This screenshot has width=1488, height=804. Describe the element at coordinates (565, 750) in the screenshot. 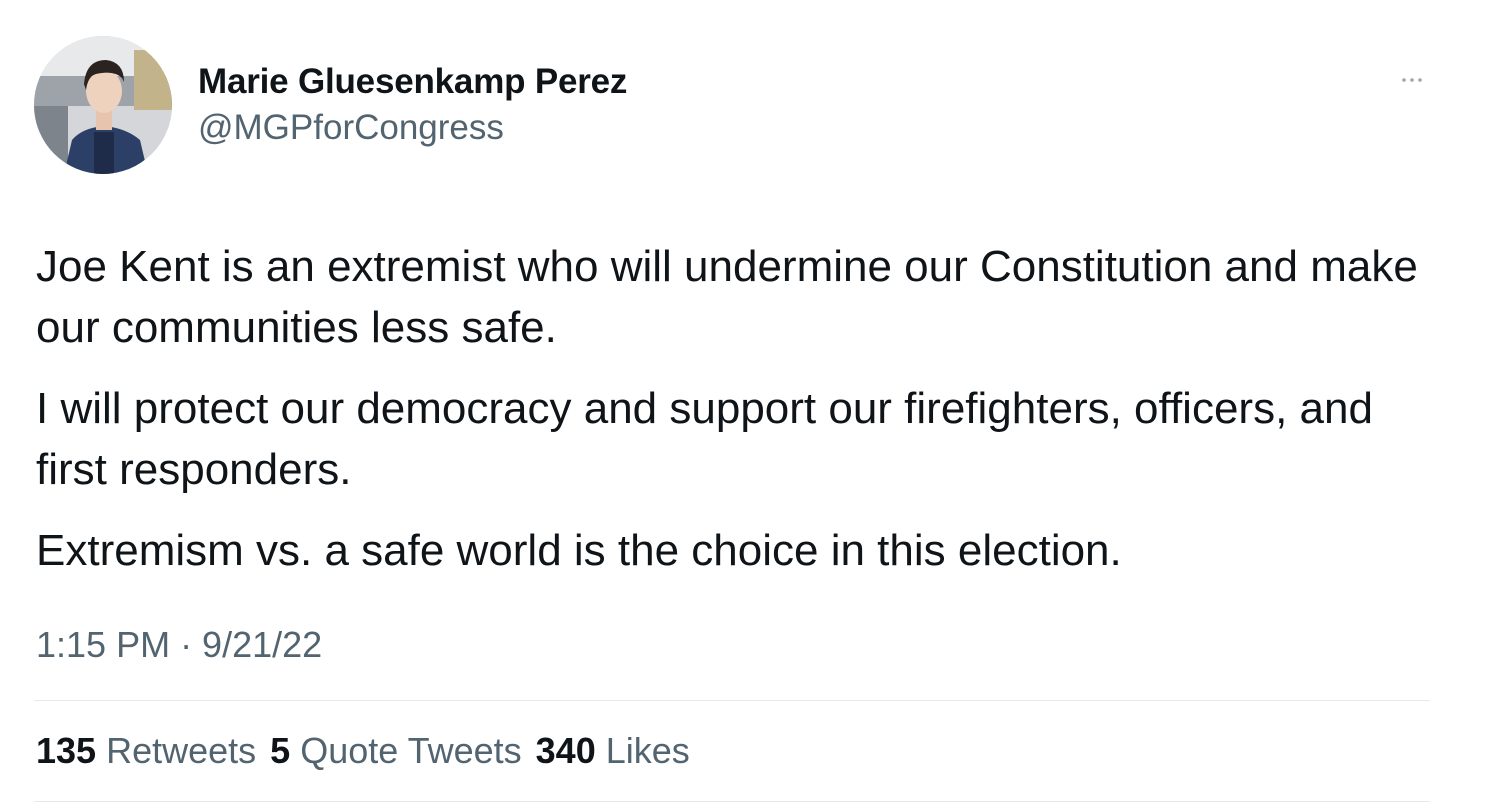

I see `likes-count: 340` at that location.